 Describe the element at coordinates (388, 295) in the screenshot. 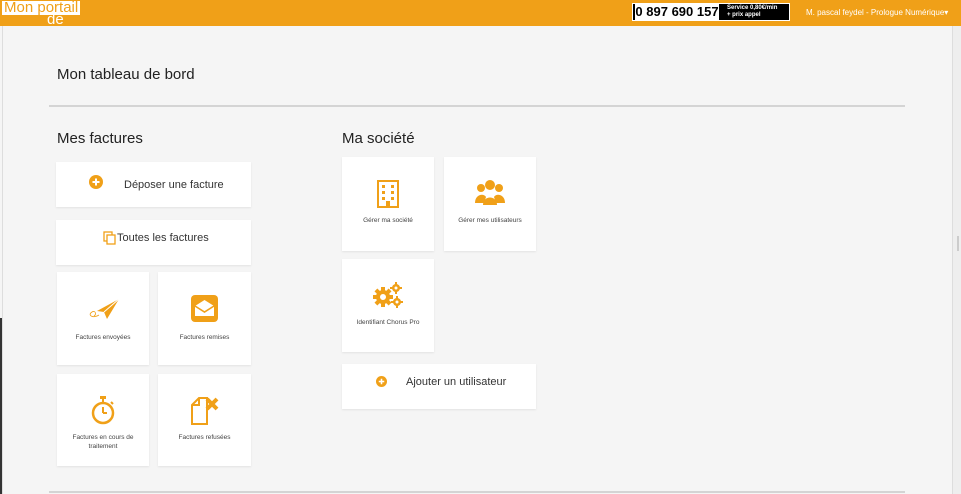

I see `gears-icon` at that location.